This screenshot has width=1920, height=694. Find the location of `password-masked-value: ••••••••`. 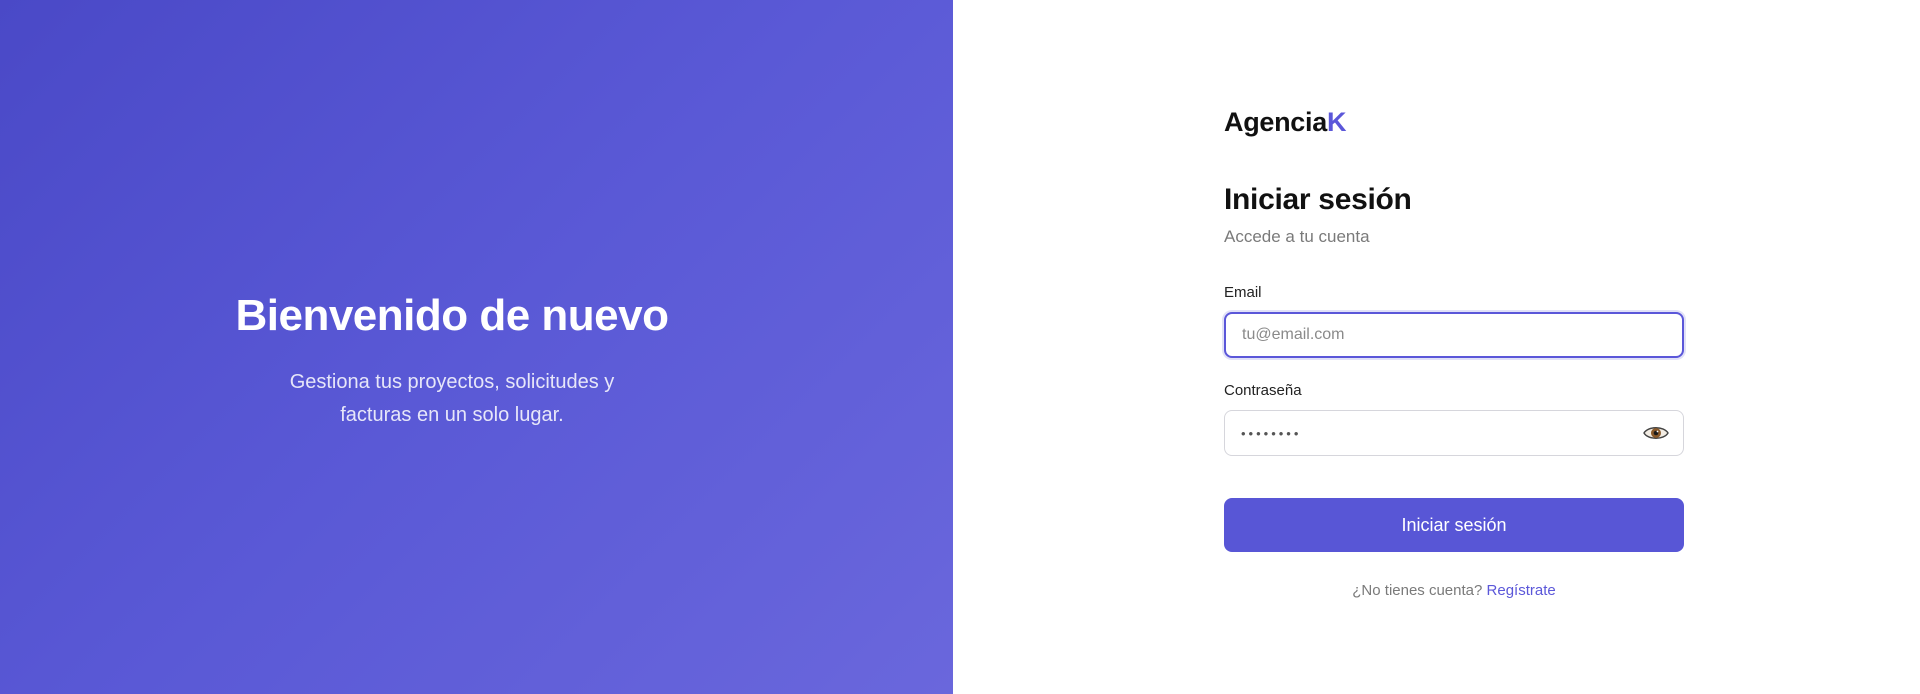

password-masked-value: •••••••• is located at coordinates (1271, 433).